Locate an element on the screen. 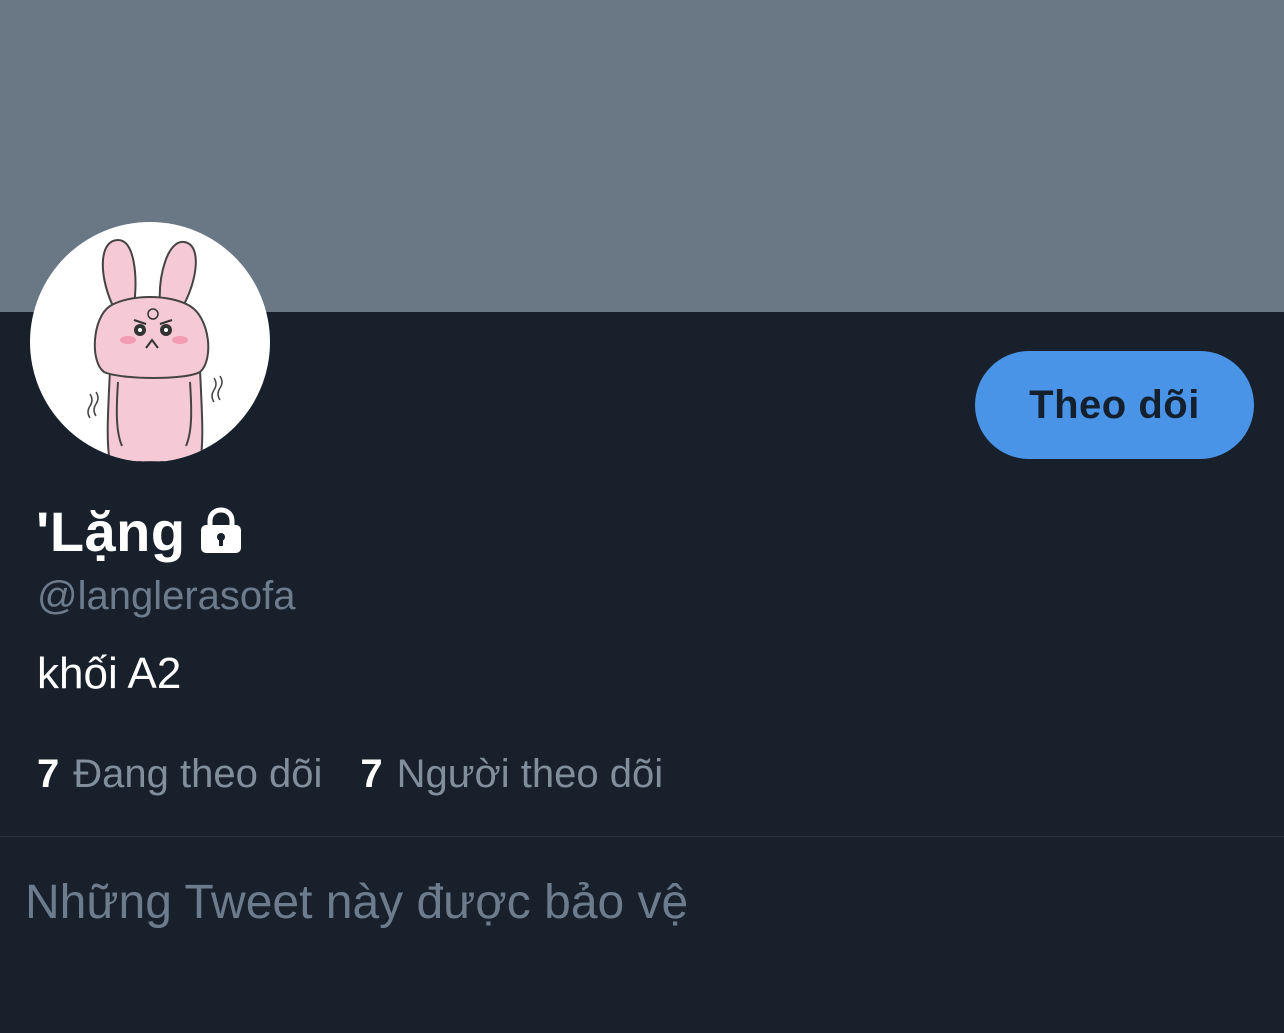 The image size is (1284, 1033). display-name-row: 'Lặng is located at coordinates (141, 532).